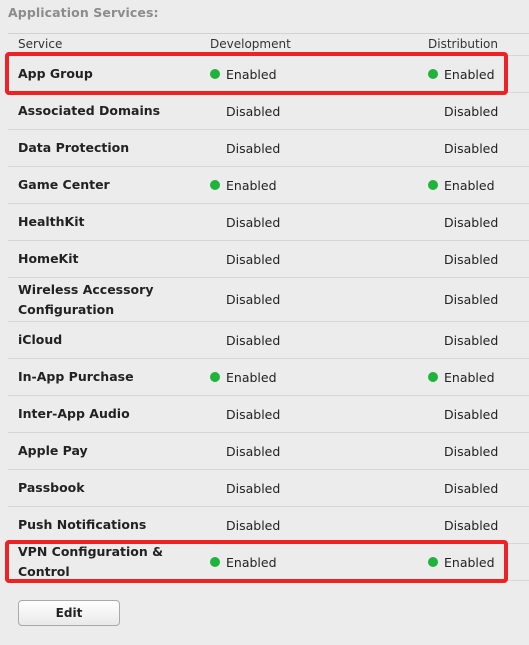 Image resolution: width=529 pixels, height=645 pixels. I want to click on table-row: Inter-App Audio Disabled Disabled, so click(268, 413).